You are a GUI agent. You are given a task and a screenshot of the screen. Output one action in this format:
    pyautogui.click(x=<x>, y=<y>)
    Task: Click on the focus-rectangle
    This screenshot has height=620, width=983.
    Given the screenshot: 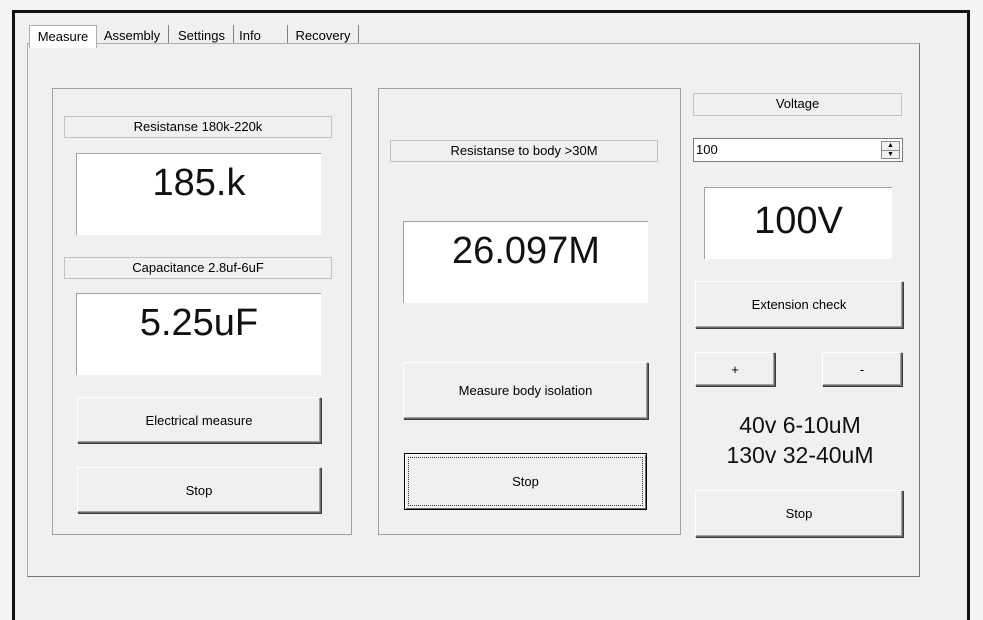 What is the action you would take?
    pyautogui.click(x=525, y=481)
    